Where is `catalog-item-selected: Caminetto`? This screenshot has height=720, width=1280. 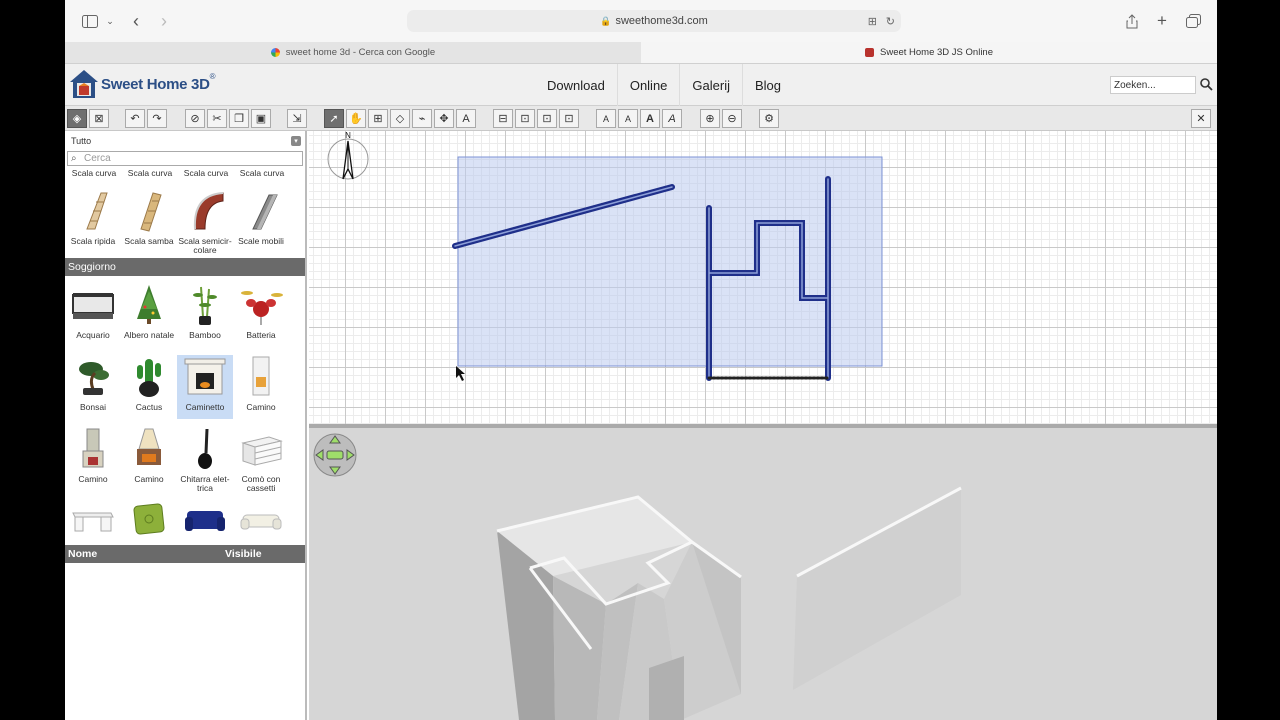
catalog-item-selected: Caminetto is located at coordinates (205, 387).